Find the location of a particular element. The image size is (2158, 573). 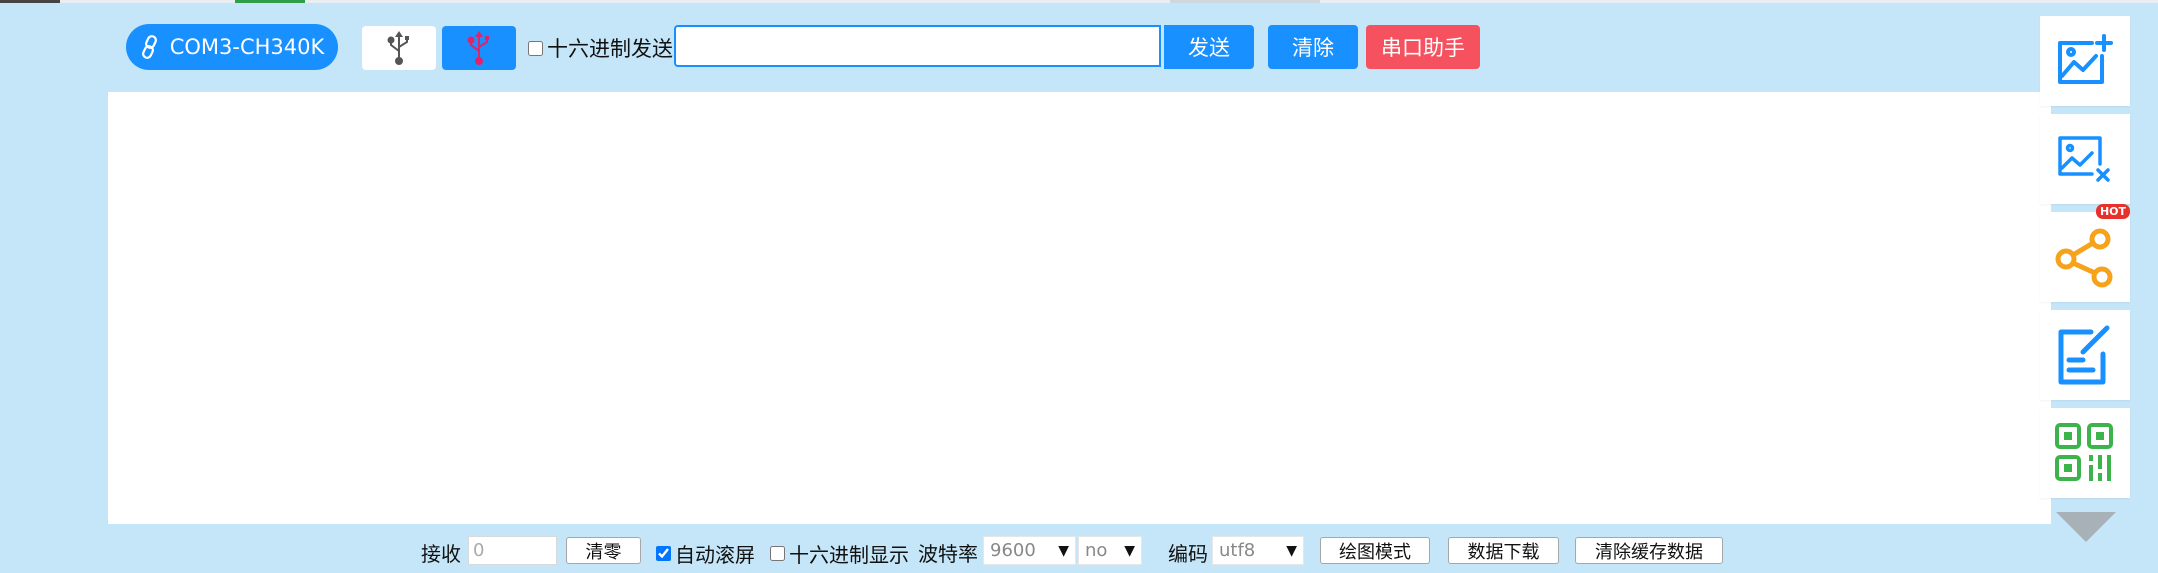

remove-chart-icon is located at coordinates (2084, 159).